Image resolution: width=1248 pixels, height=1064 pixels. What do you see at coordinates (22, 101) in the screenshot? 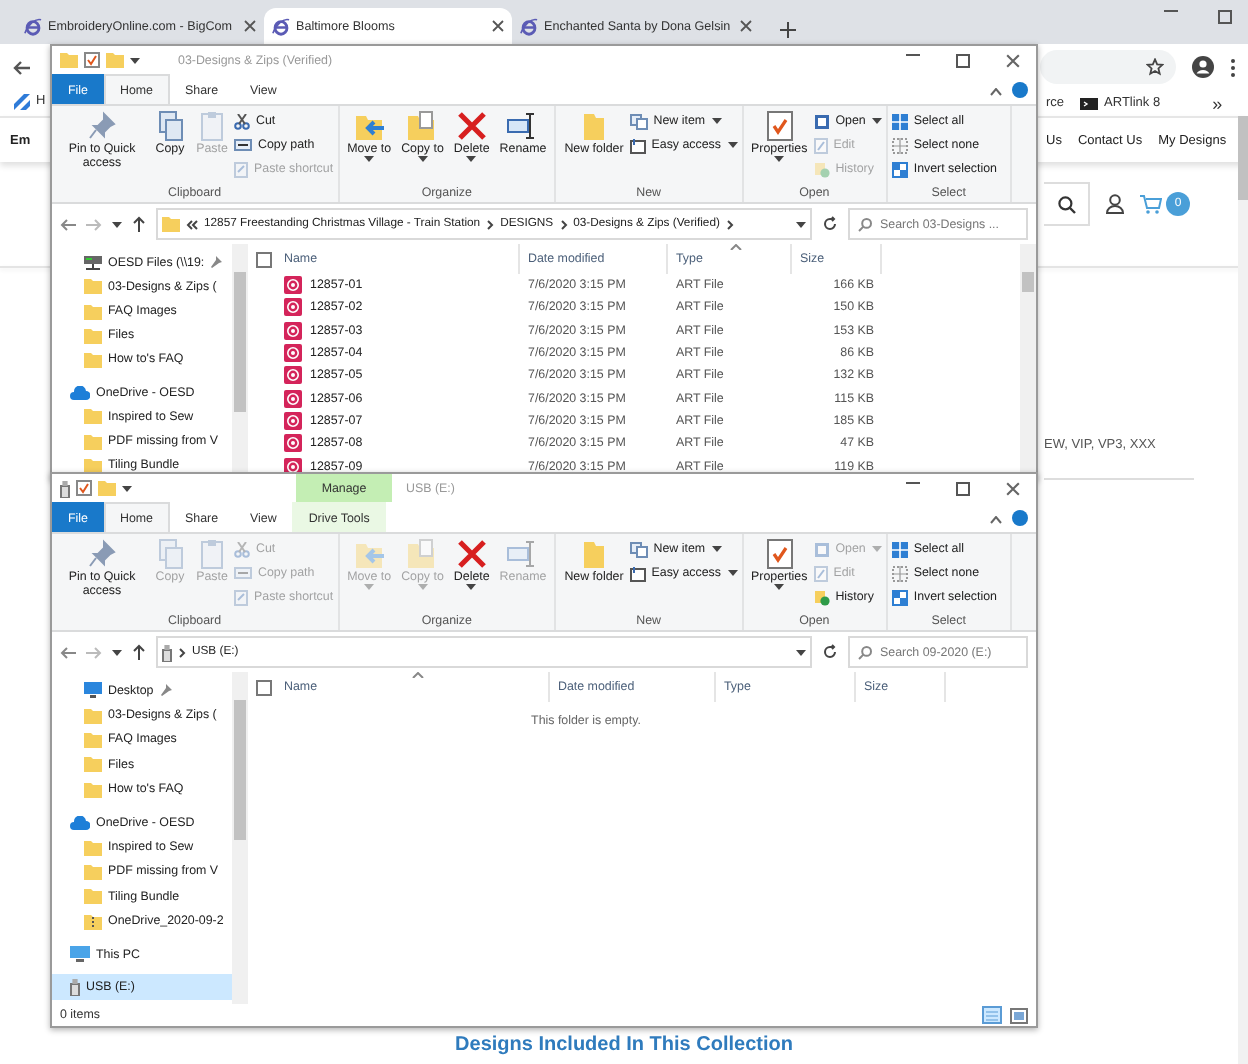
I see `stripes-icon` at bounding box center [22, 101].